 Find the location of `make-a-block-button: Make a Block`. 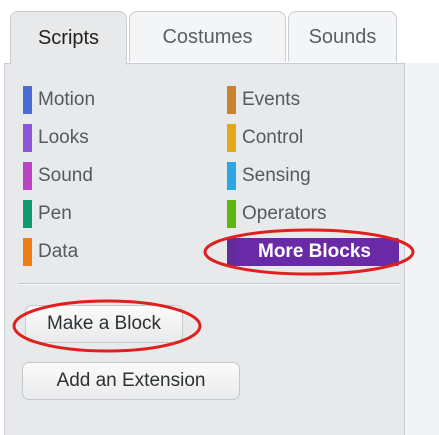

make-a-block-button: Make a Block is located at coordinates (104, 324).